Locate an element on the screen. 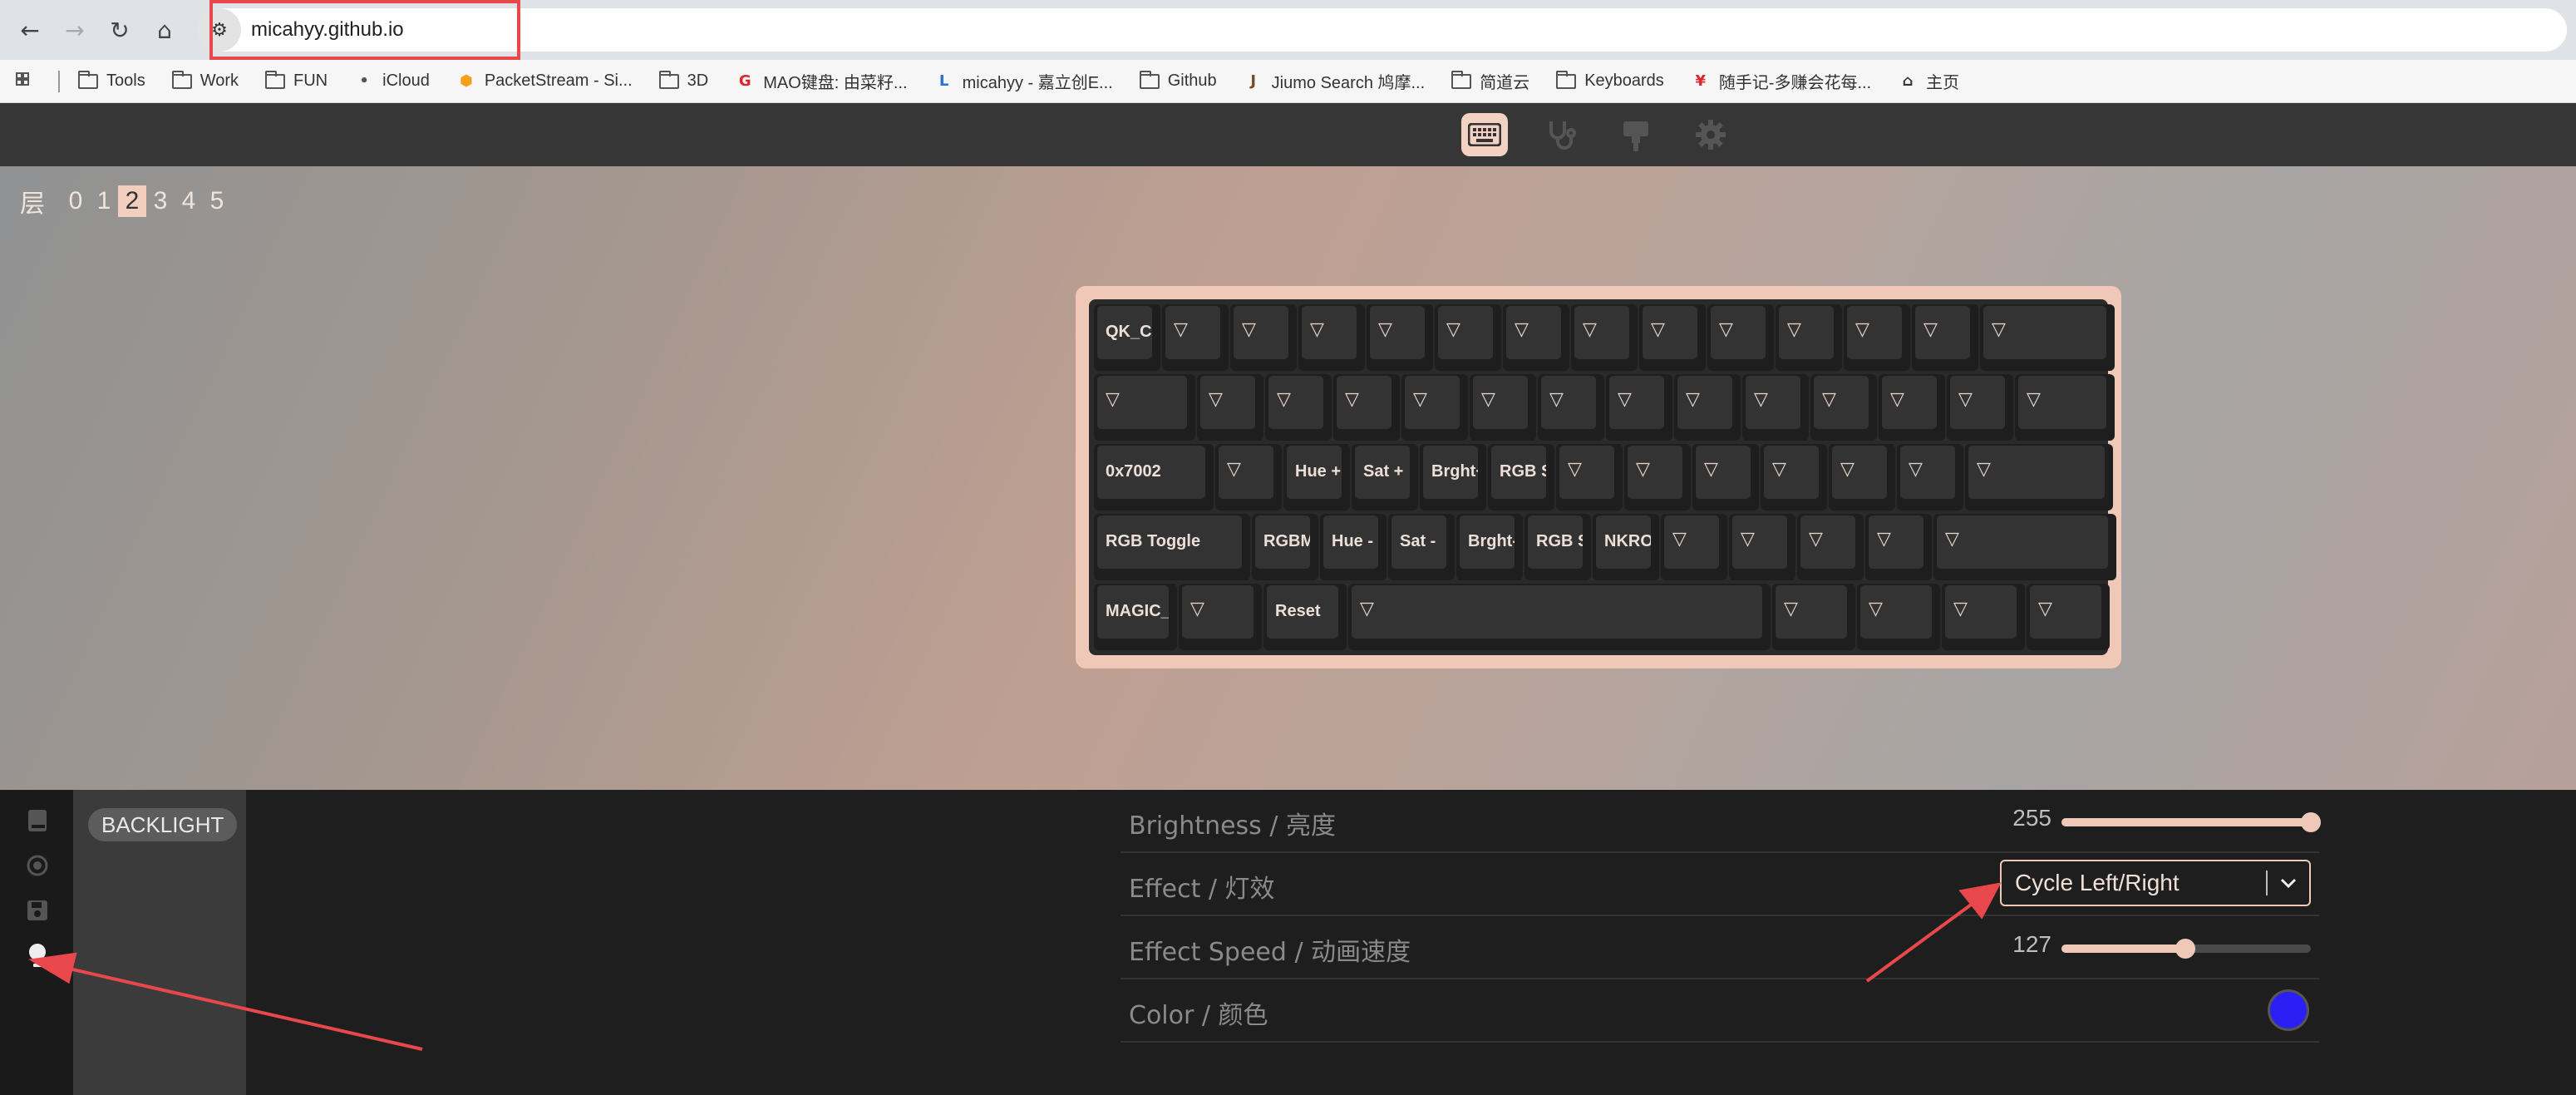 This screenshot has height=1095, width=2576. key: Reset is located at coordinates (1305, 617).